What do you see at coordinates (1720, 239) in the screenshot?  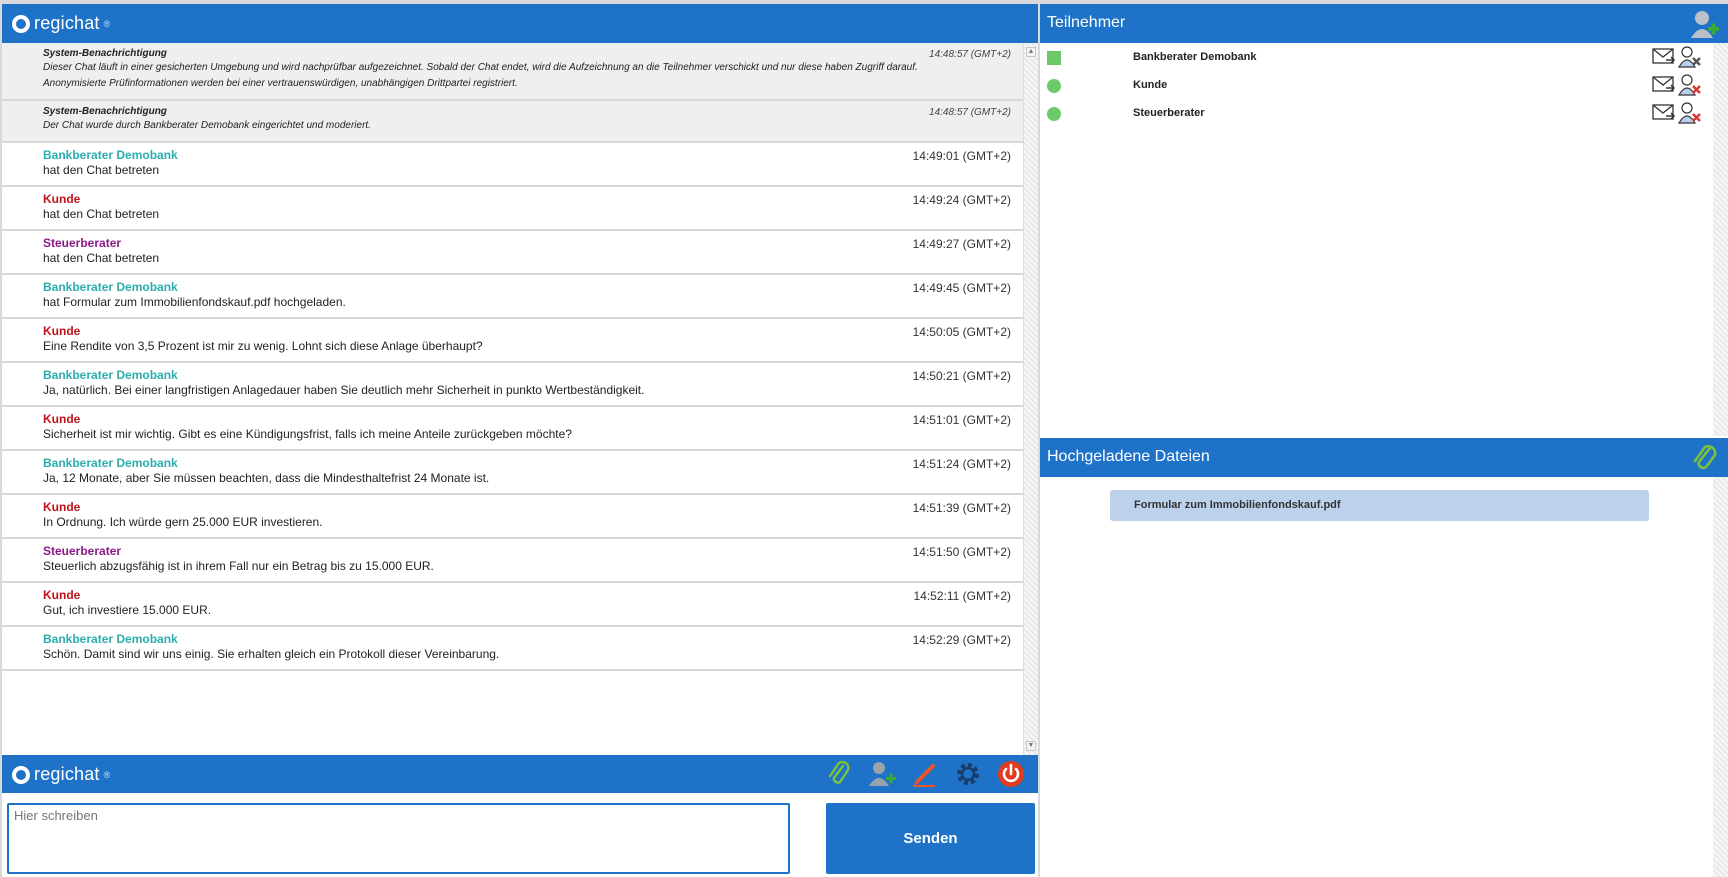 I see `participants-scrollbar` at bounding box center [1720, 239].